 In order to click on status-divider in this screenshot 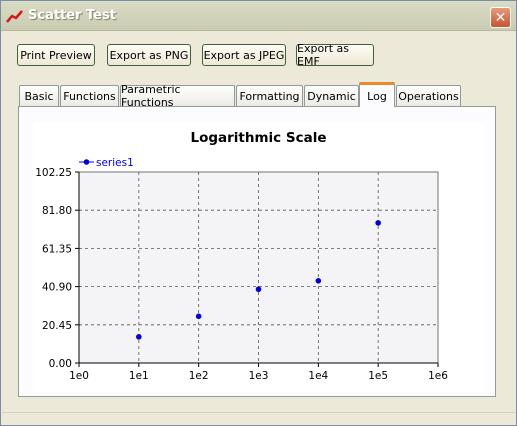, I will do `click(258, 412)`.